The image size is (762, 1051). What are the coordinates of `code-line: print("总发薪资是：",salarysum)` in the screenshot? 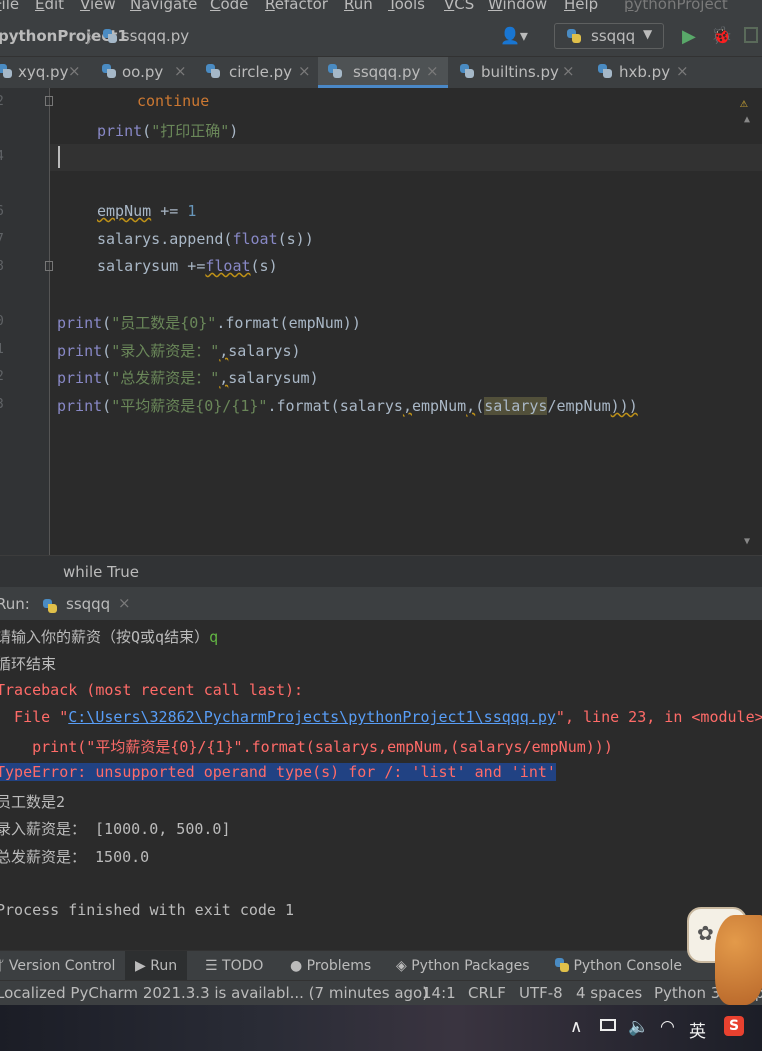 It's located at (188, 378).